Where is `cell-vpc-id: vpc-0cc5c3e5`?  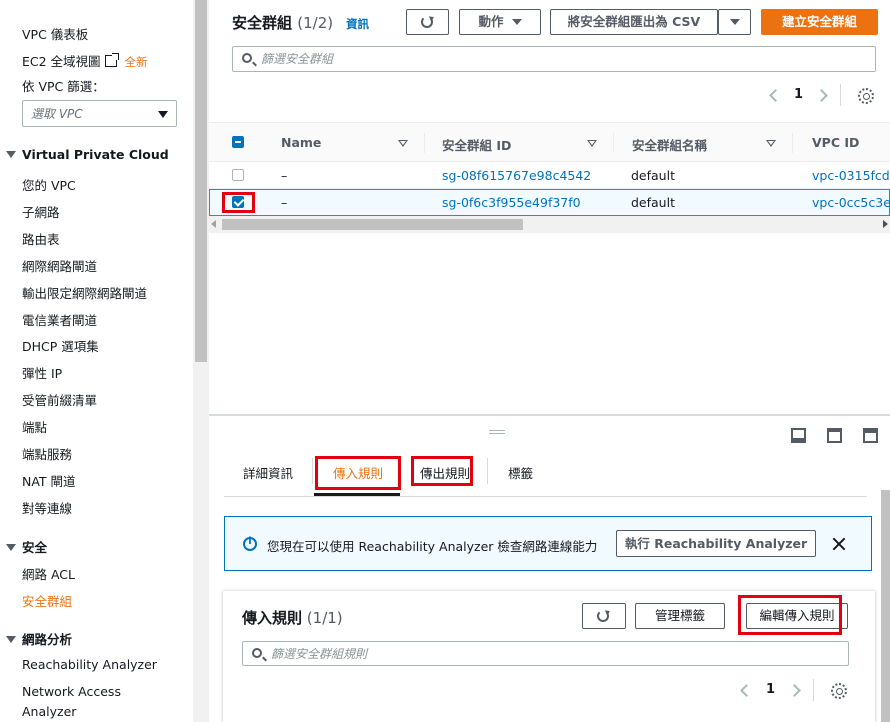 cell-vpc-id: vpc-0cc5c3e5 is located at coordinates (851, 202).